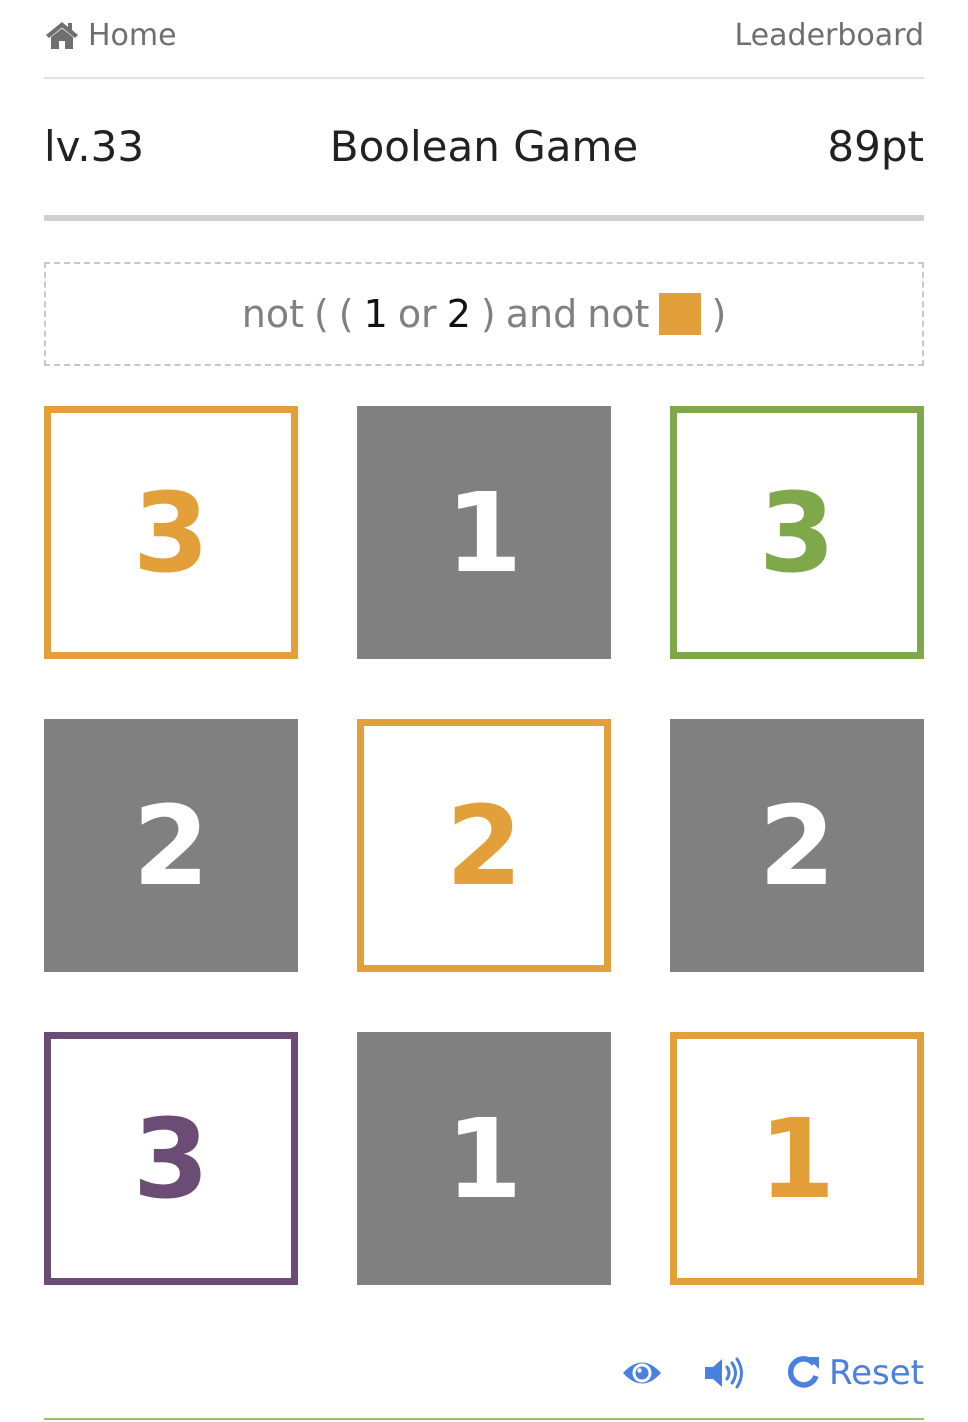 The width and height of the screenshot is (968, 1422). What do you see at coordinates (132, 35) in the screenshot?
I see `home-label: Home` at bounding box center [132, 35].